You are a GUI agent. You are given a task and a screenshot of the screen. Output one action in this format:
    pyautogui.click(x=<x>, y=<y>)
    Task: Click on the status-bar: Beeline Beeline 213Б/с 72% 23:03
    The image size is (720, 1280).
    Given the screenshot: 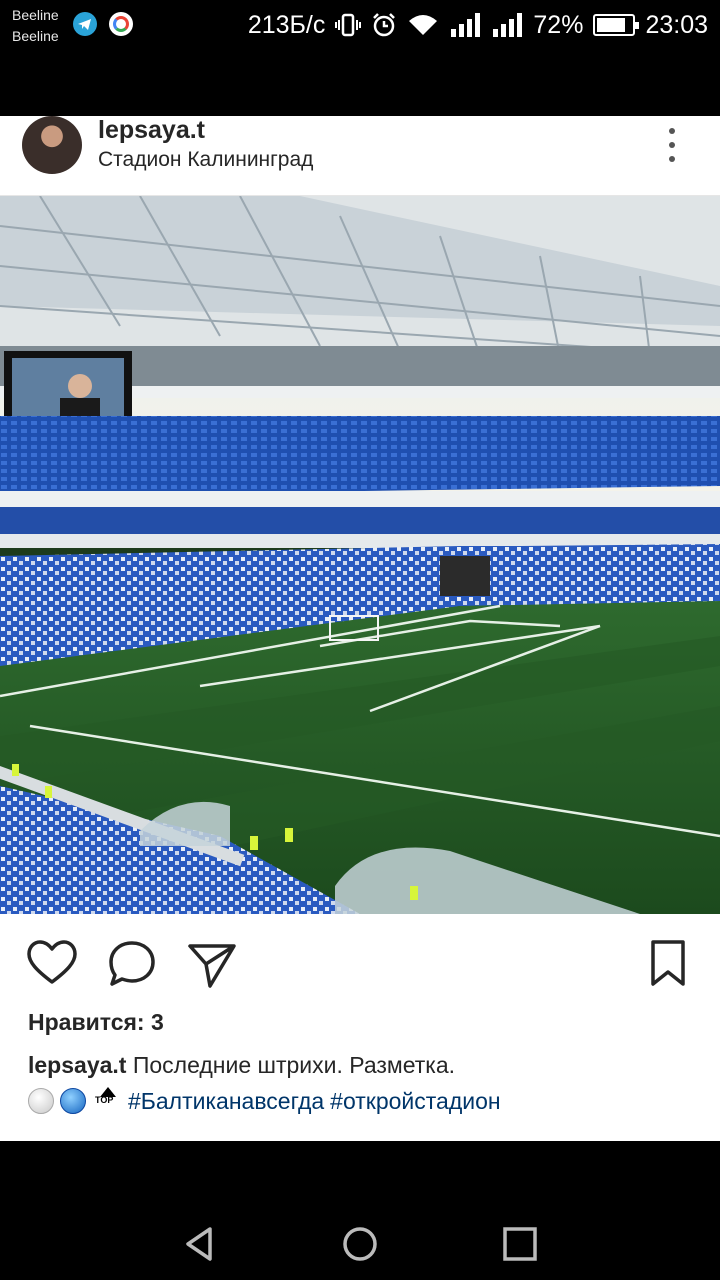 What is the action you would take?
    pyautogui.click(x=360, y=25)
    